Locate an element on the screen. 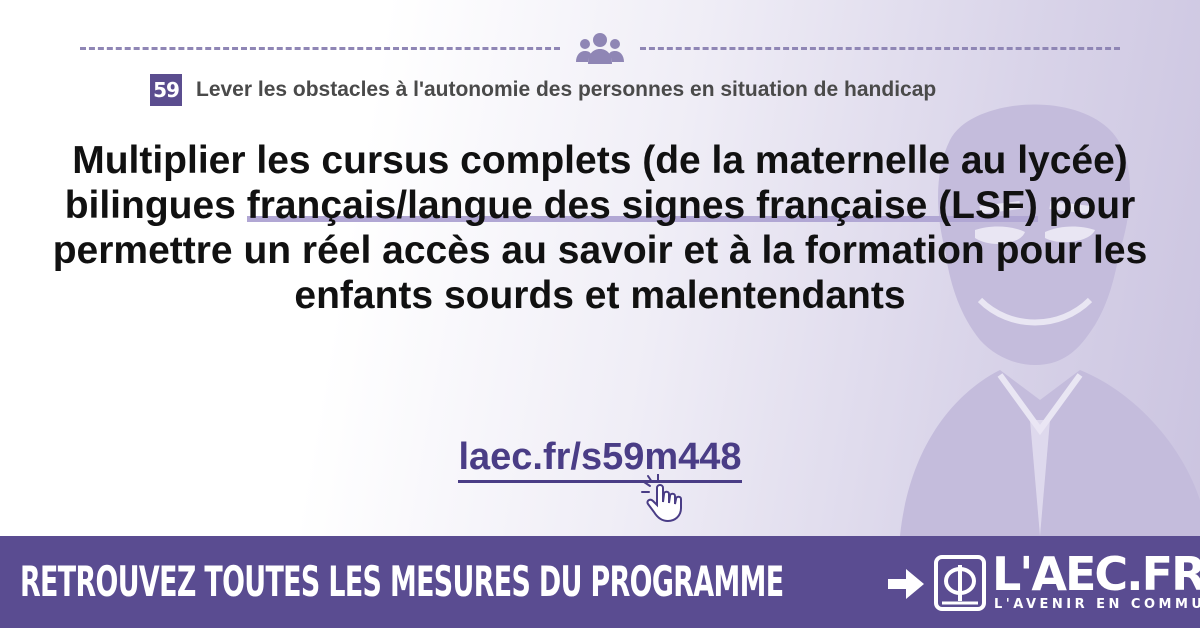 The image size is (1200, 628). shortlink-container: laec.fr/s59m448 is located at coordinates (600, 459).